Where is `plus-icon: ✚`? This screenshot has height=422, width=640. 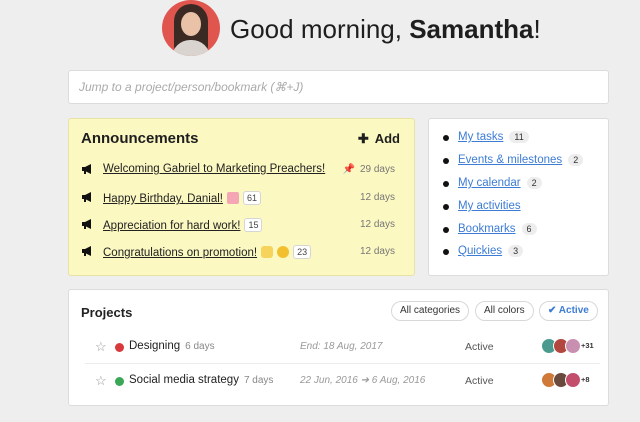 plus-icon: ✚ is located at coordinates (363, 138).